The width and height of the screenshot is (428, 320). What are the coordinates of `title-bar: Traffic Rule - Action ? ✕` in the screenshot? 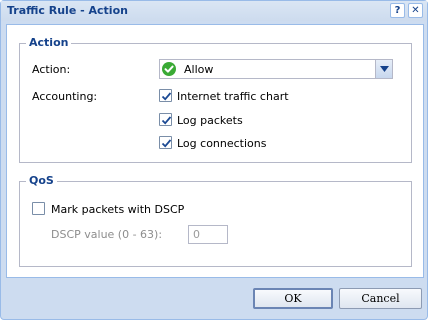 It's located at (214, 11).